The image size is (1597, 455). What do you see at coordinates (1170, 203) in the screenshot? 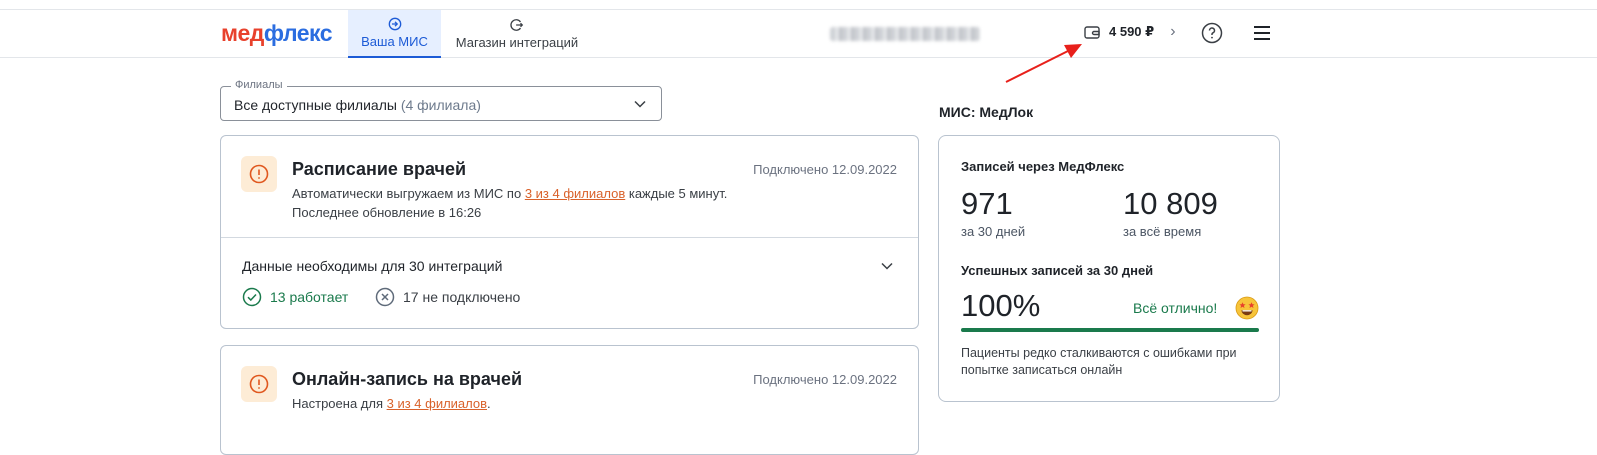
I see `records-all-time: 10 809` at bounding box center [1170, 203].